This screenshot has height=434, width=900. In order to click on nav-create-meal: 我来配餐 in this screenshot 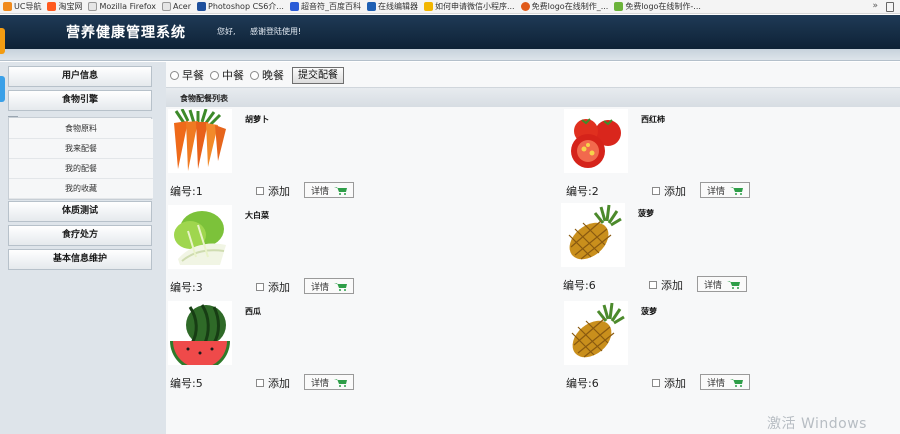, I will do `click(81, 149)`.